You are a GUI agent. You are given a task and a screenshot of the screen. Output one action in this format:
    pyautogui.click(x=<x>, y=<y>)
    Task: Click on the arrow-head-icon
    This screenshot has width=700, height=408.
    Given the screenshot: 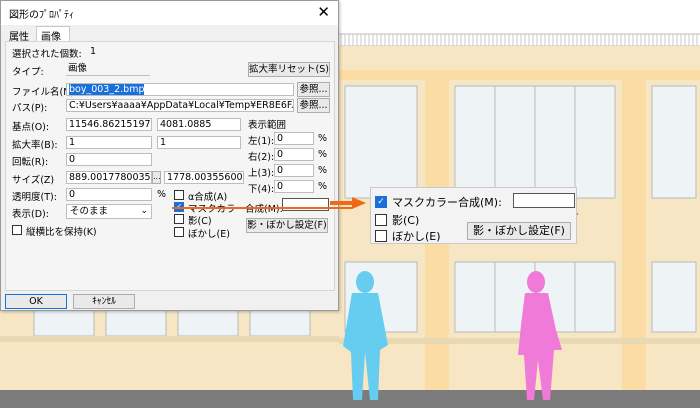 What is the action you would take?
    pyautogui.click(x=359, y=203)
    